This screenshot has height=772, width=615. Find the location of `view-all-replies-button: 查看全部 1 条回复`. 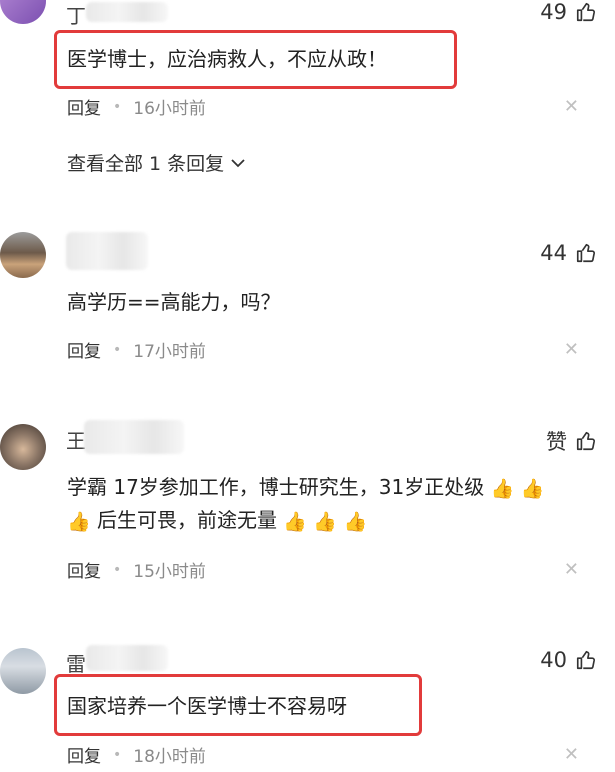

view-all-replies-button: 查看全部 1 条回复 is located at coordinates (156, 162).